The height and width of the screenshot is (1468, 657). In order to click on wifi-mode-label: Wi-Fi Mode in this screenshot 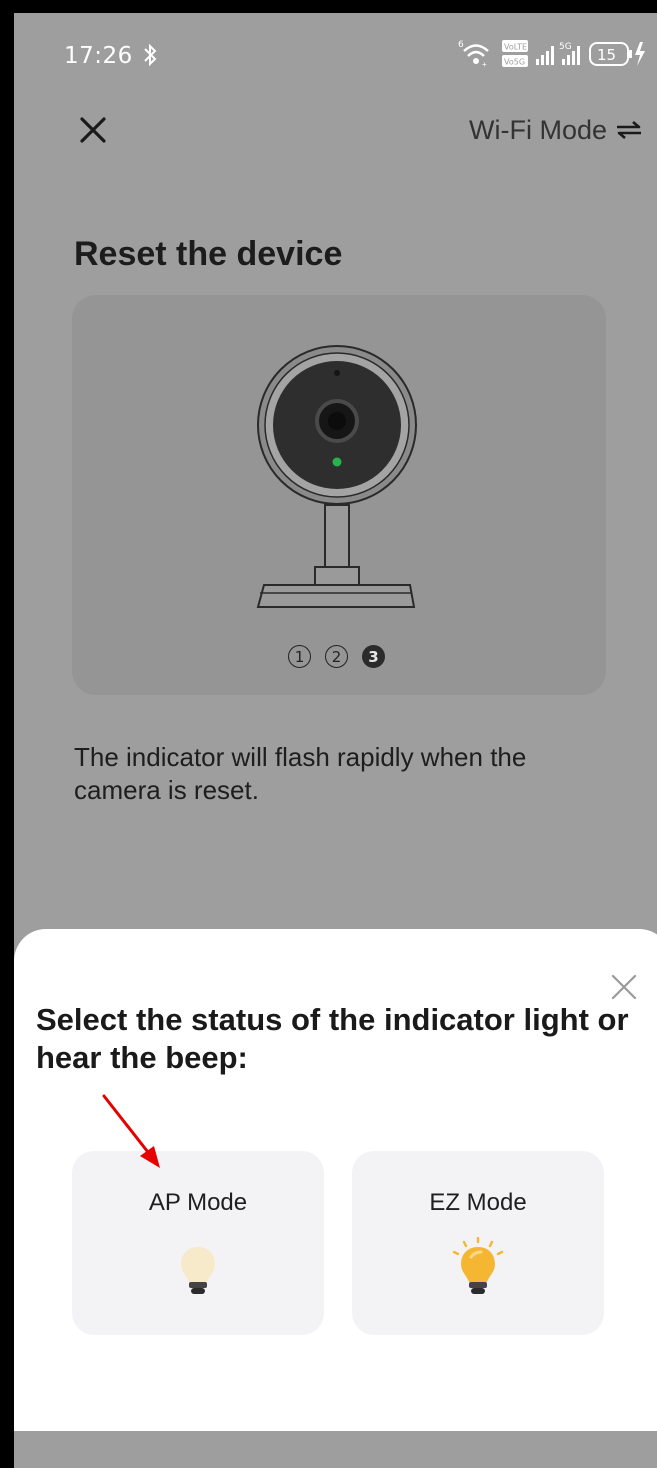, I will do `click(537, 129)`.